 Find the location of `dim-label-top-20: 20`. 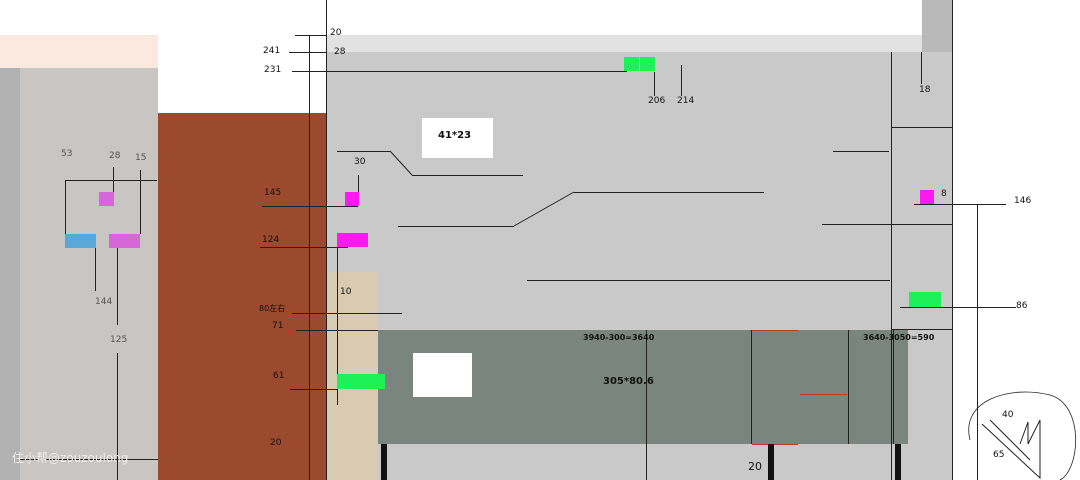

dim-label-top-20: 20 is located at coordinates (336, 33).